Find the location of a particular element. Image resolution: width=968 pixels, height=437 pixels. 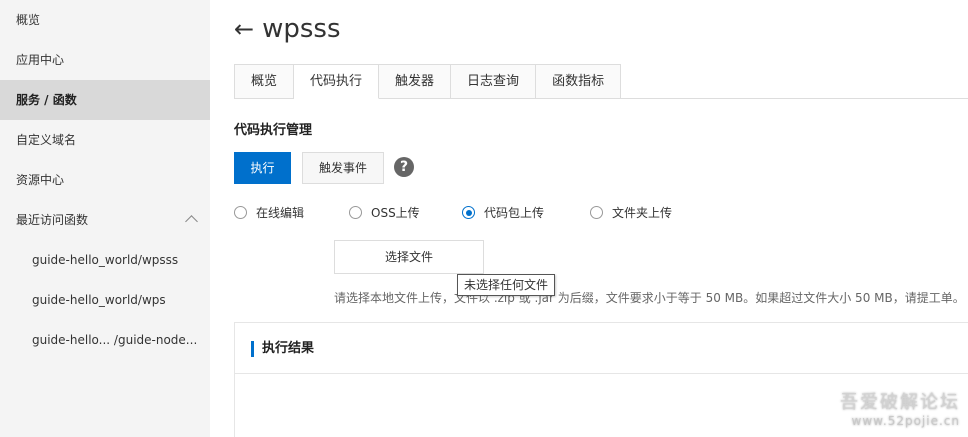

sidebar-item-recent-functions: 最近访问函数 is located at coordinates (105, 220).